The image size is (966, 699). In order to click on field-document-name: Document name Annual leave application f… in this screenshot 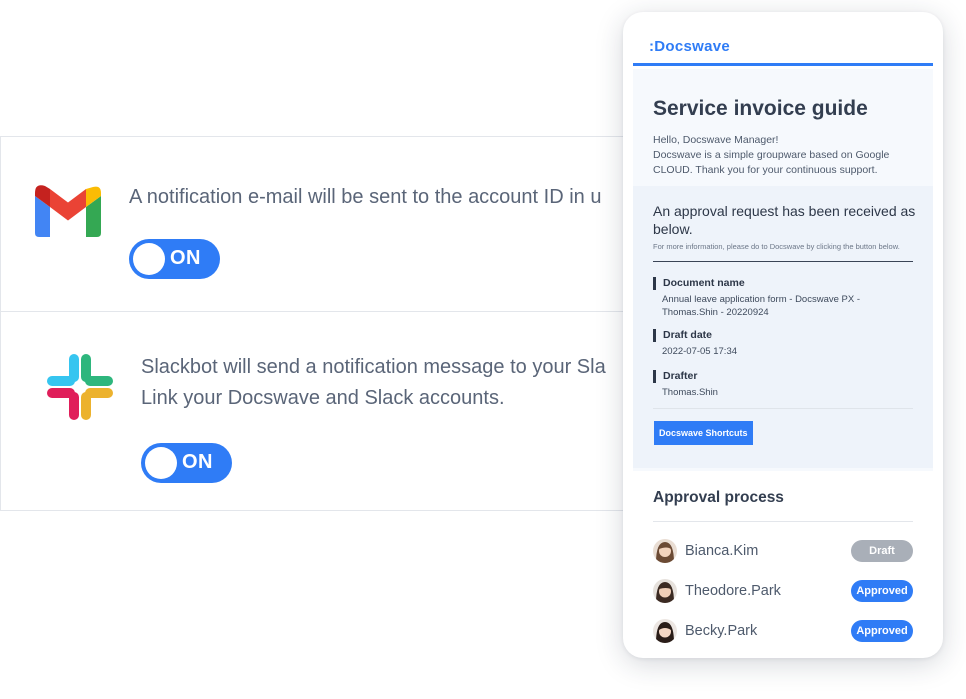, I will do `click(783, 298)`.